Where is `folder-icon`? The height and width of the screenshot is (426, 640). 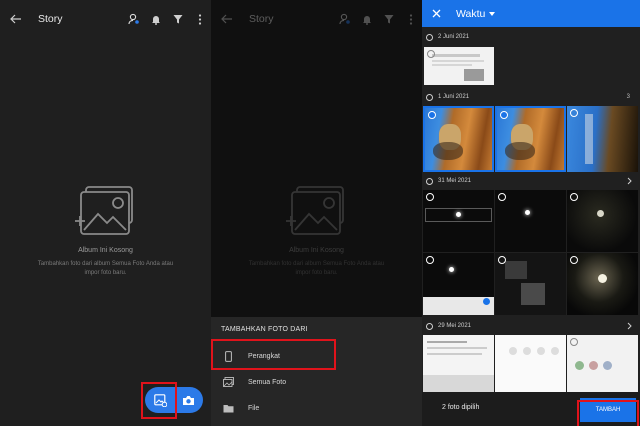 folder-icon is located at coordinates (228, 408).